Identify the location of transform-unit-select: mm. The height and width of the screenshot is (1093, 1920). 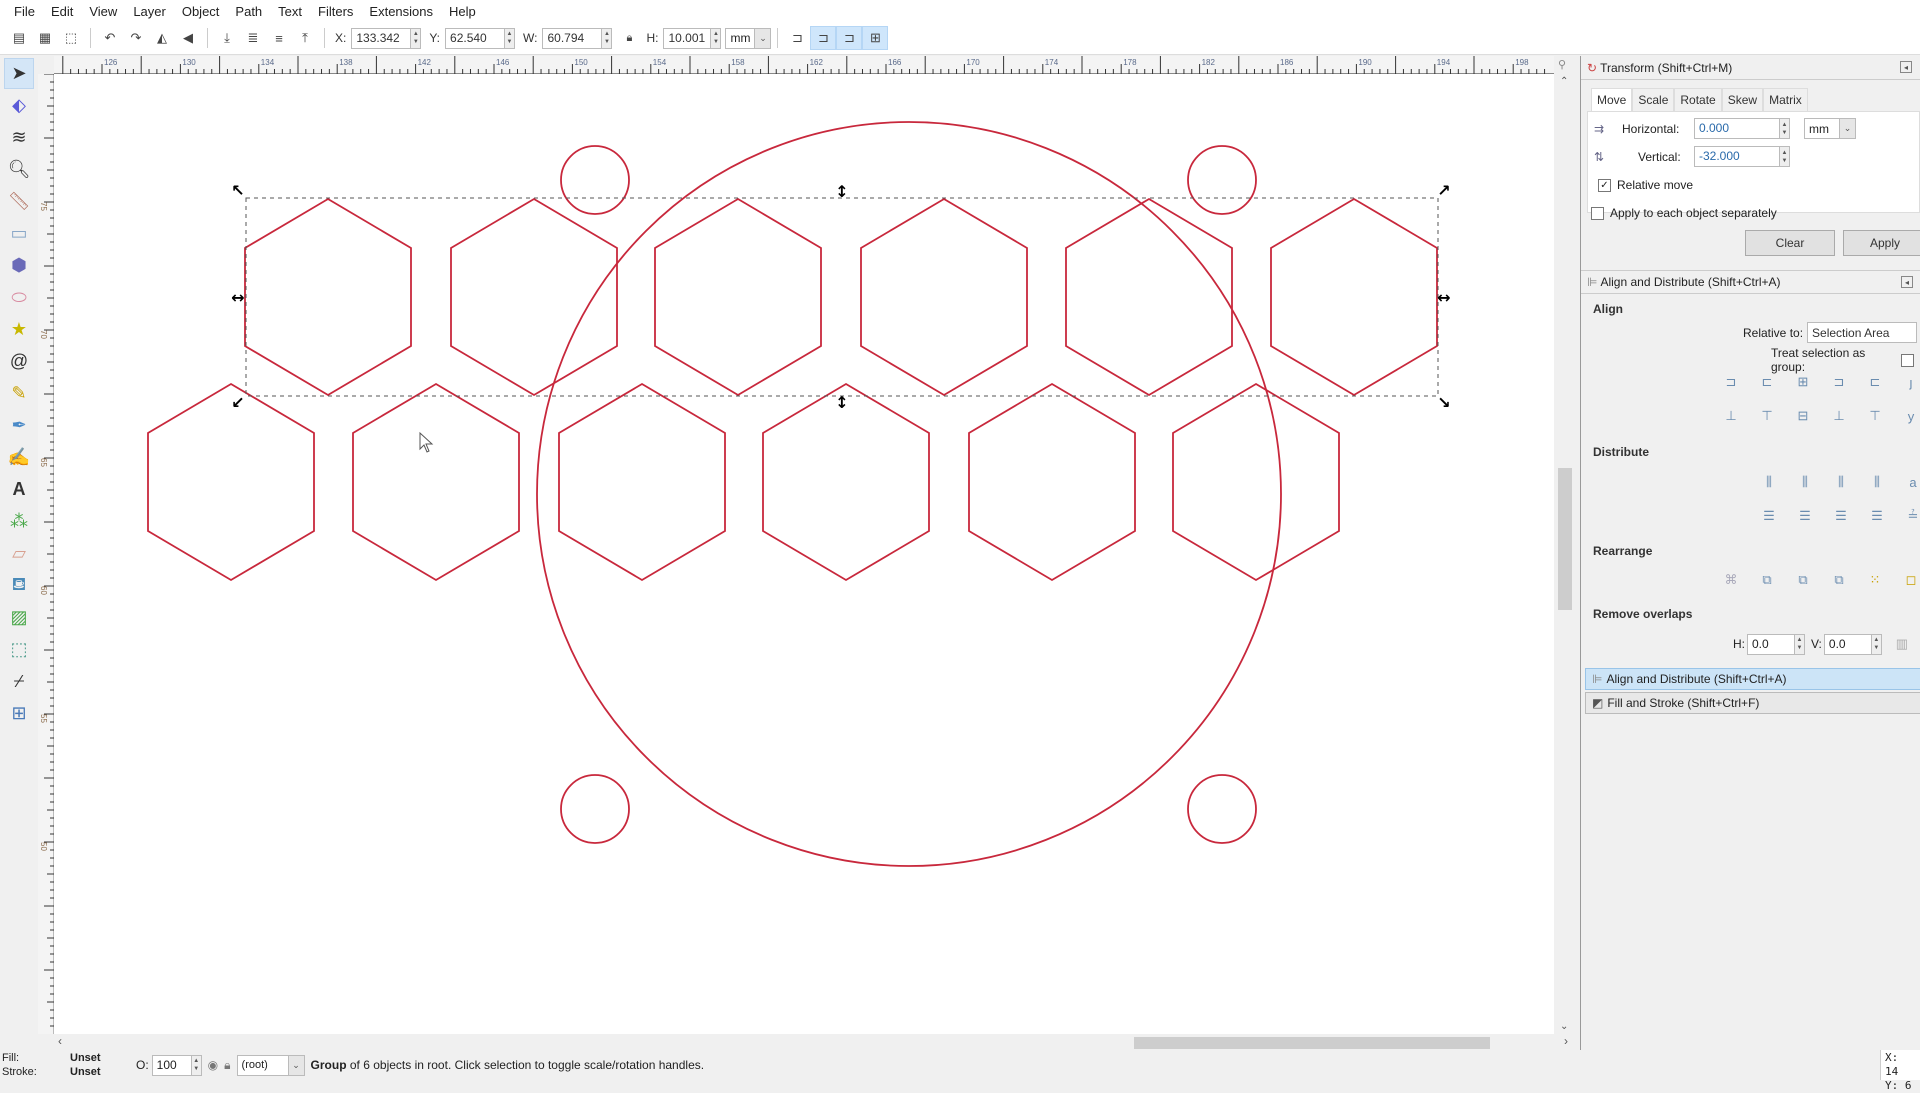
(1822, 128).